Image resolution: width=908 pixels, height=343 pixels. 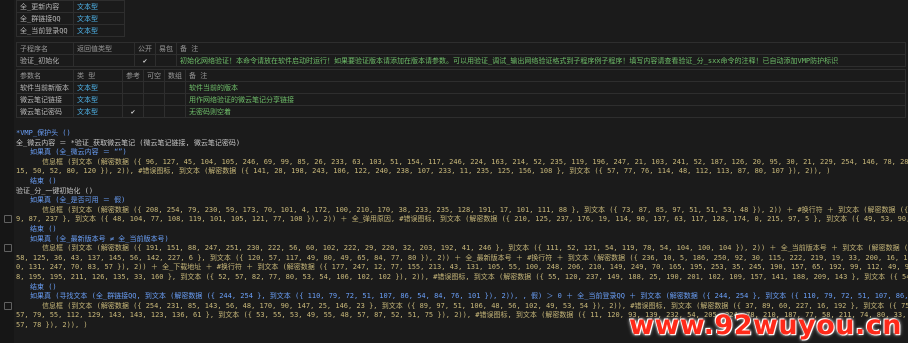 What do you see at coordinates (545, 111) in the screenshot?
I see `param-comment: 无密码则空着` at bounding box center [545, 111].